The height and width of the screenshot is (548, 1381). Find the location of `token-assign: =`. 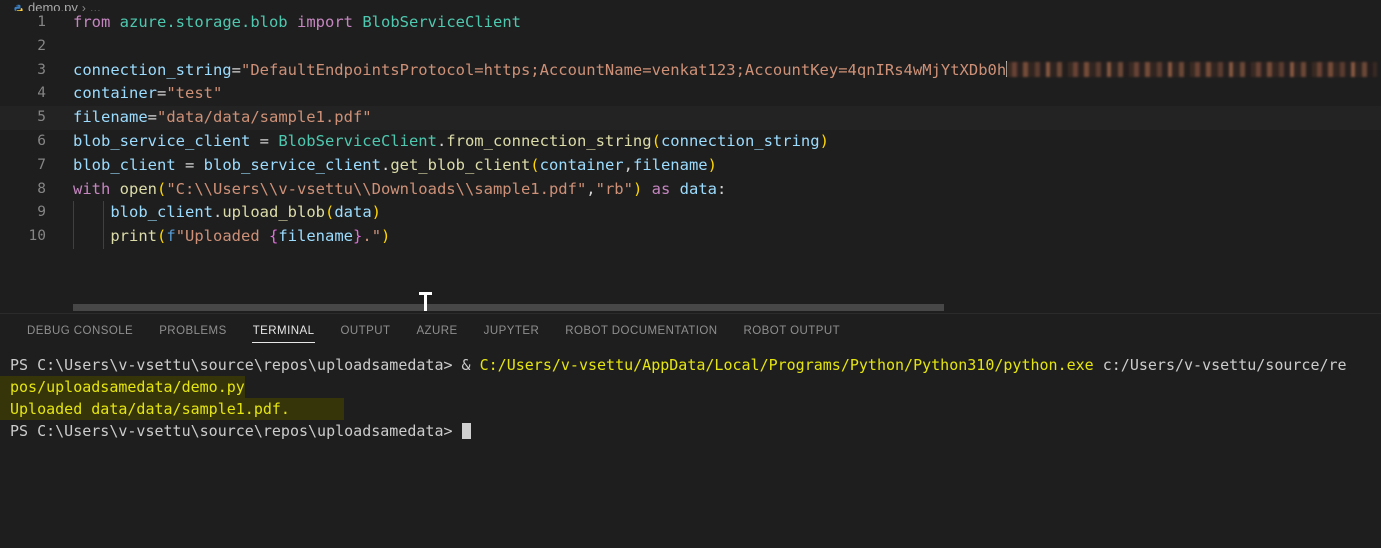

token-assign: = is located at coordinates (189, 164).